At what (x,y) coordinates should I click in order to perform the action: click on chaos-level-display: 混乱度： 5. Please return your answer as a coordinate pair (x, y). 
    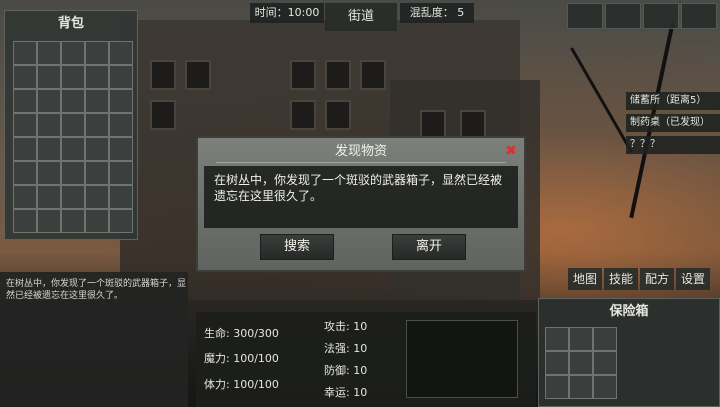
    Looking at the image, I should click on (437, 13).